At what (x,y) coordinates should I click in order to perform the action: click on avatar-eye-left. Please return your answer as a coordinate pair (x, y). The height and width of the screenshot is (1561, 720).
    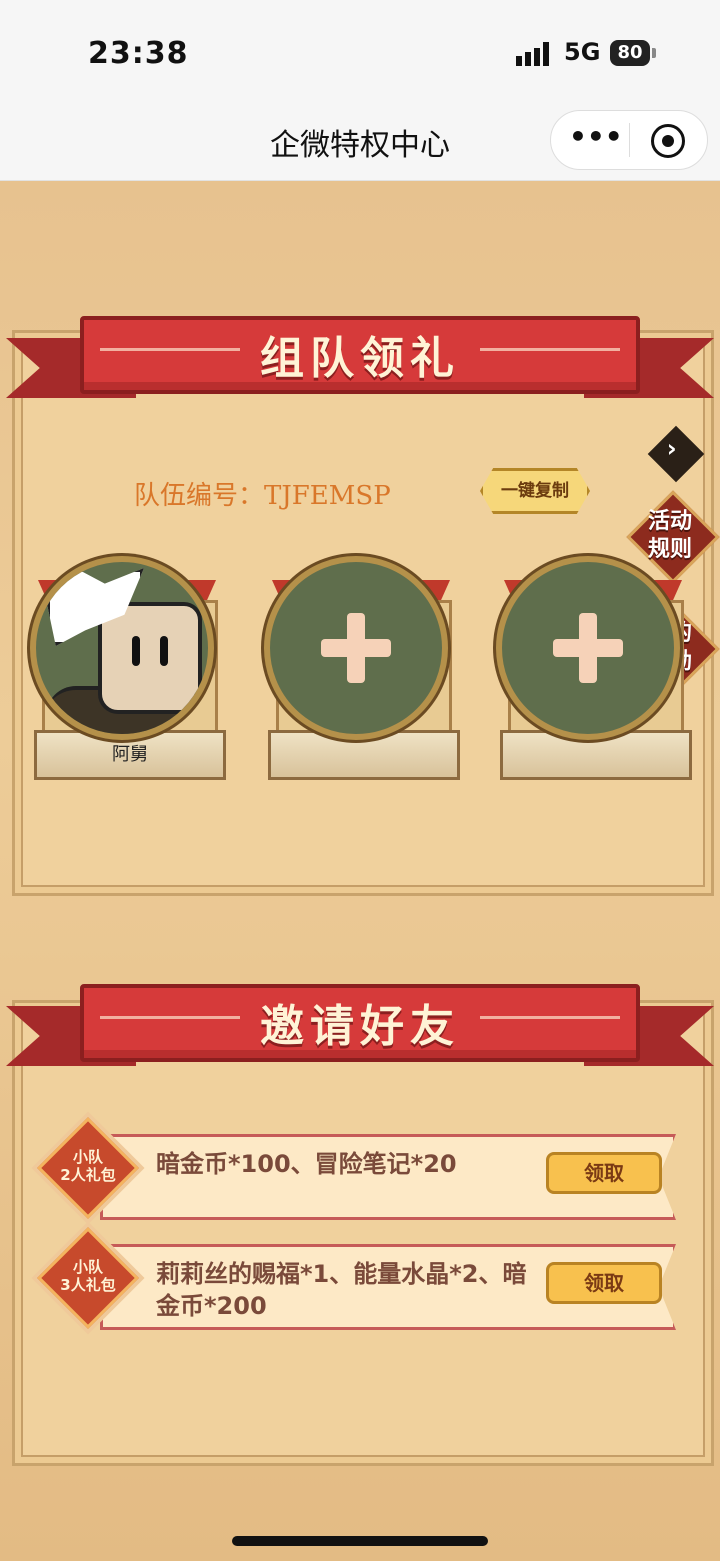
    Looking at the image, I should click on (136, 651).